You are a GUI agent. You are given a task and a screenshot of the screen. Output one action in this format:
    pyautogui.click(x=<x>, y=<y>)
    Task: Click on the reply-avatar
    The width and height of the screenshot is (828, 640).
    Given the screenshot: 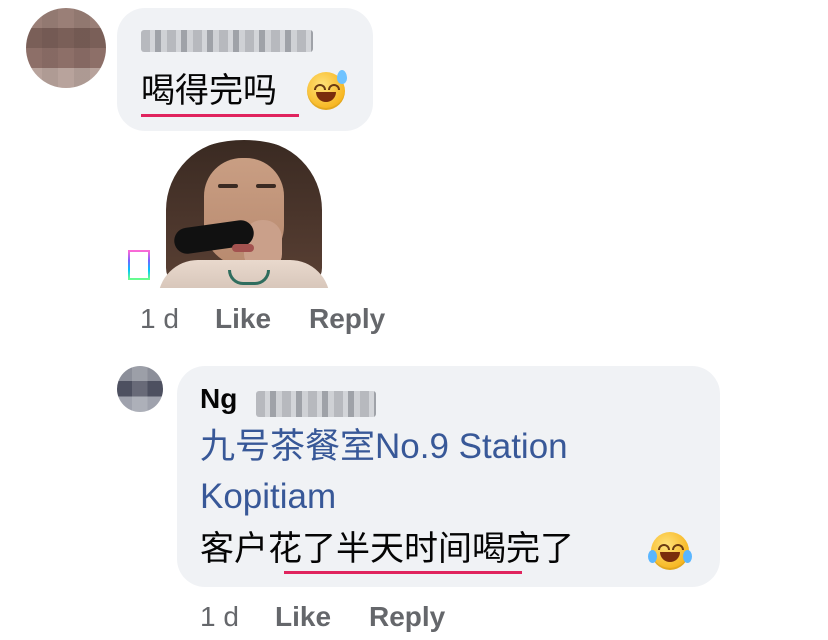 What is the action you would take?
    pyautogui.click(x=140, y=389)
    